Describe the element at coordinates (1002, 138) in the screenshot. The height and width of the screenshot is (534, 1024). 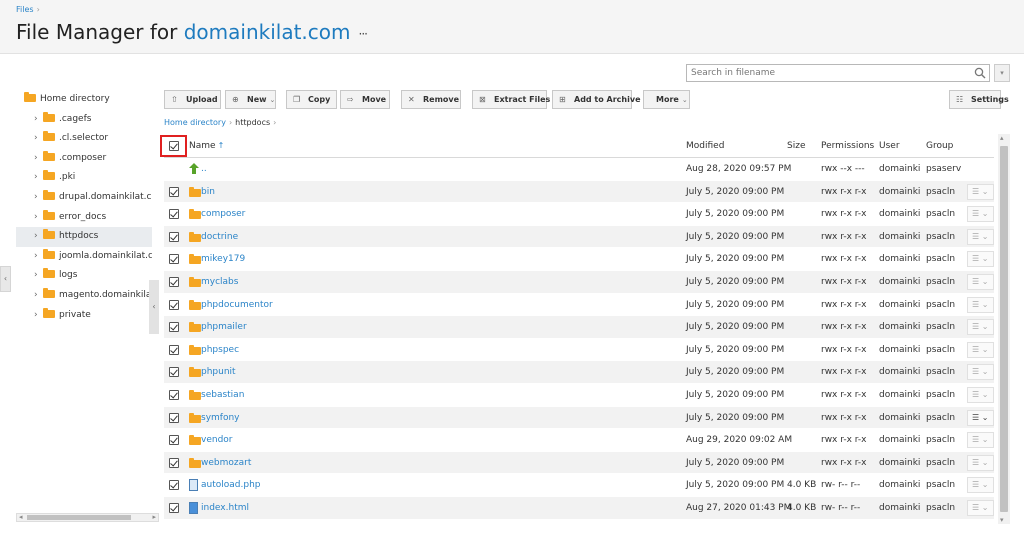
I see `scroll-up-icon: ▴` at that location.